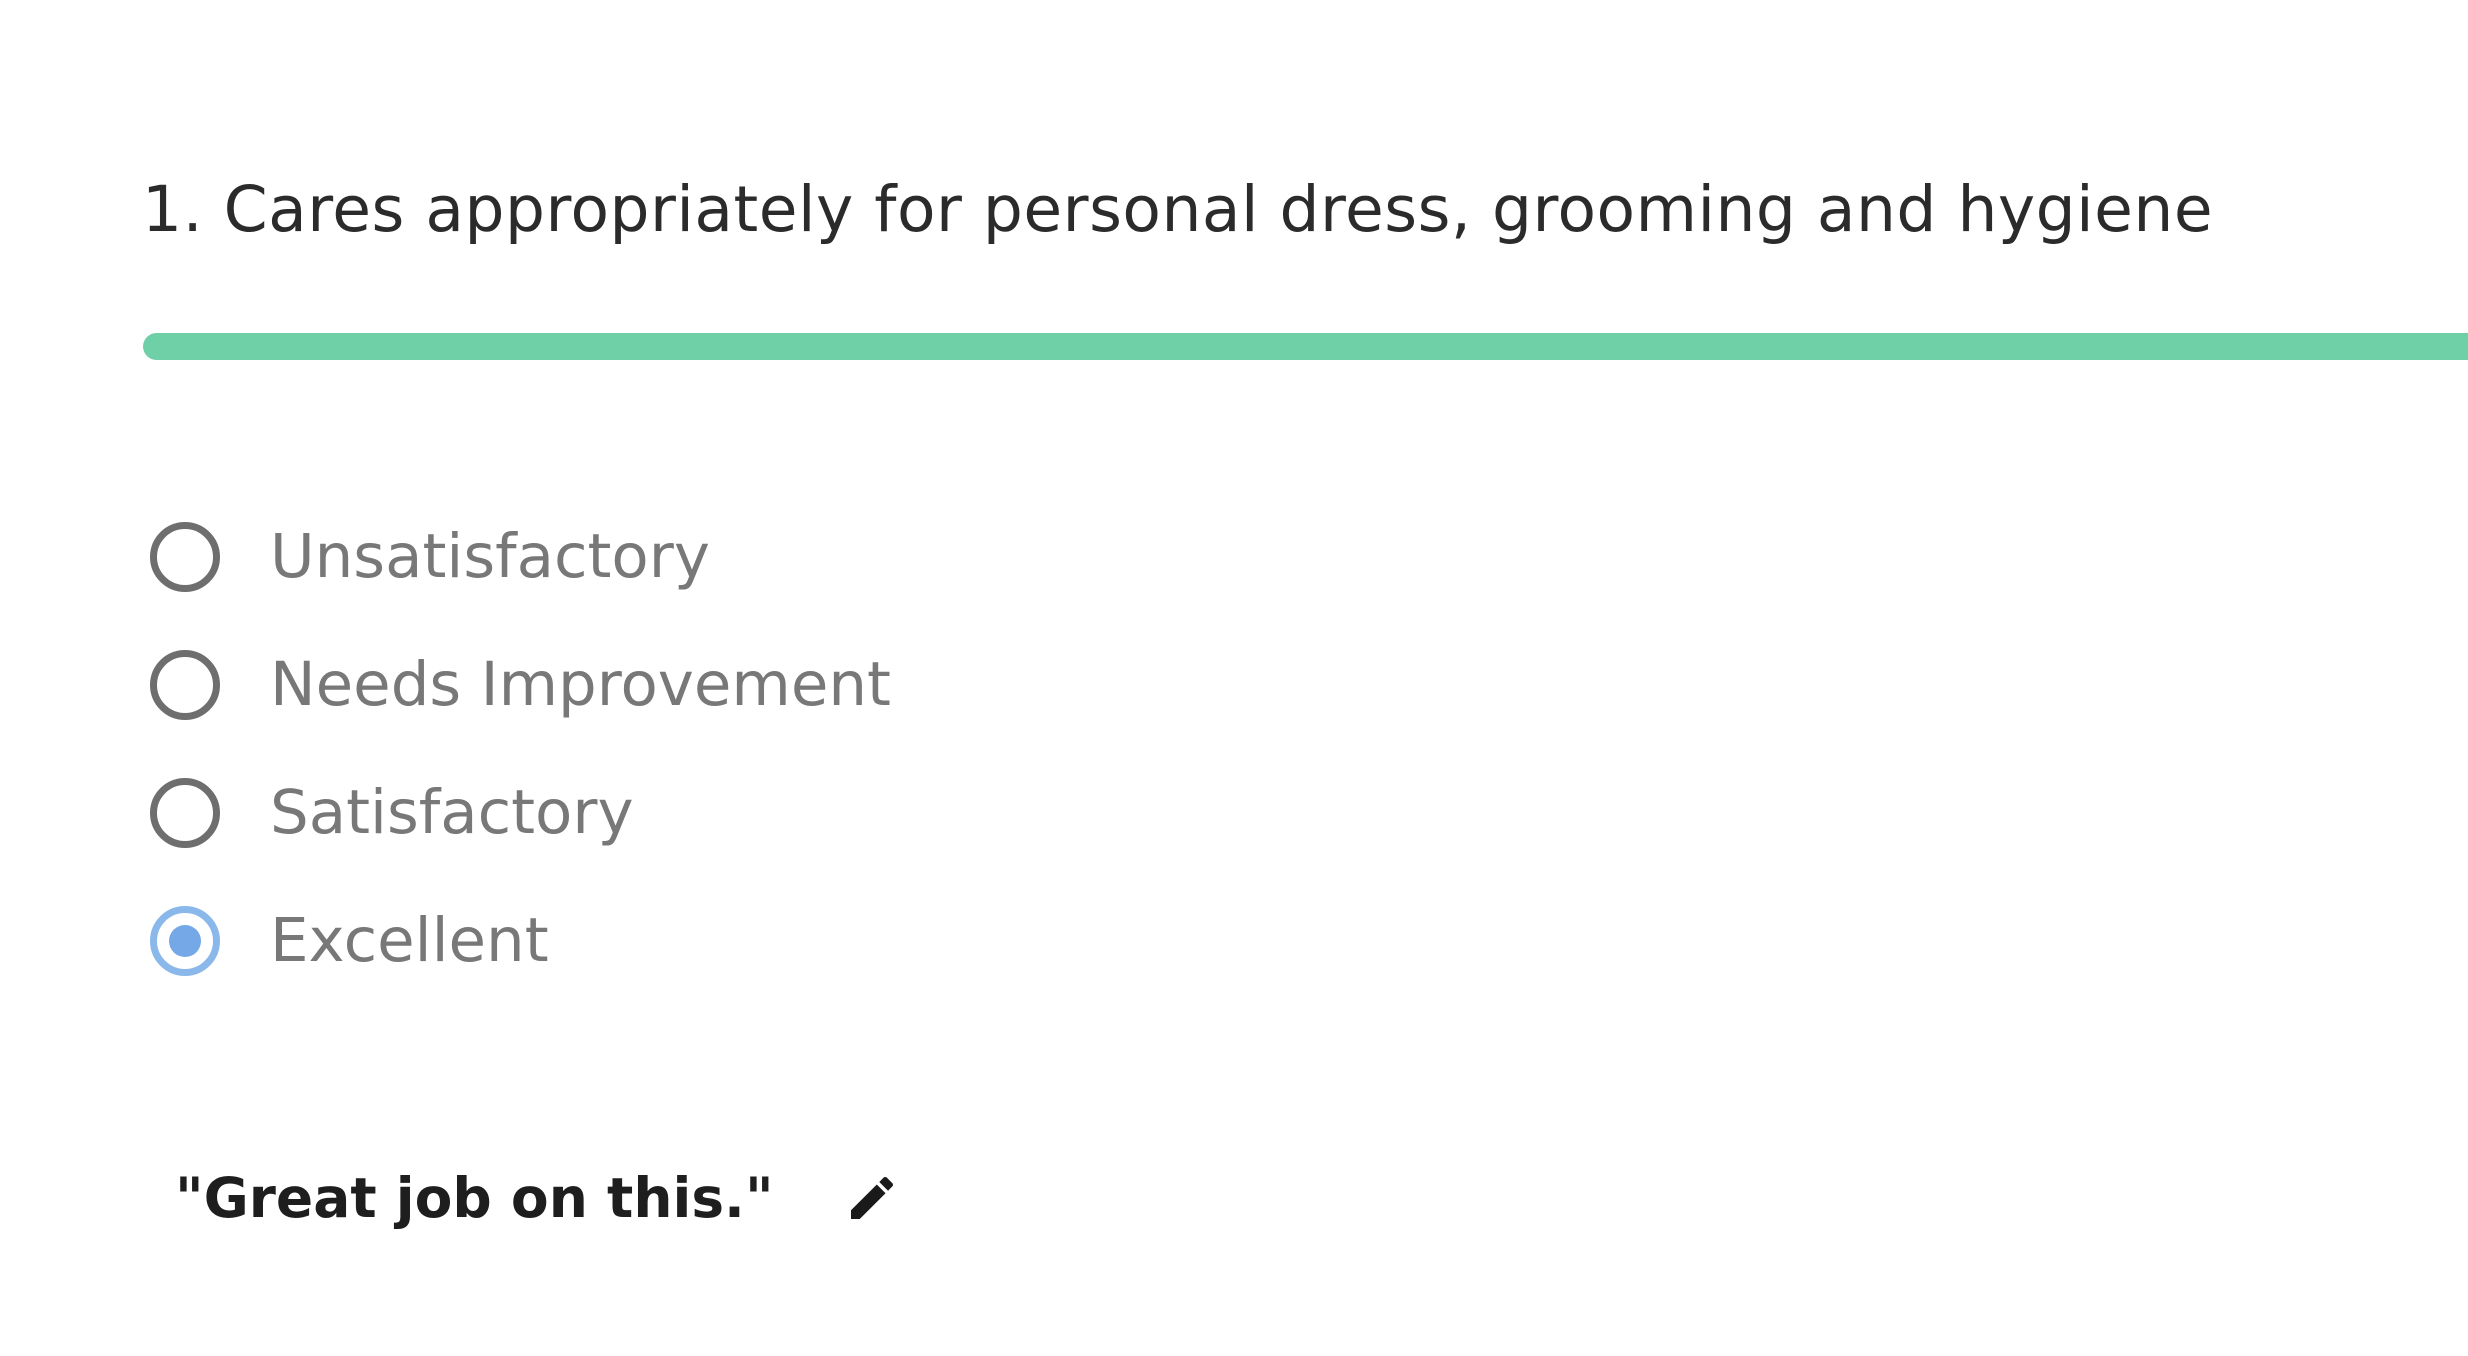 Image resolution: width=2468 pixels, height=1356 pixels. What do you see at coordinates (185, 813) in the screenshot?
I see `radio-satisfactory` at bounding box center [185, 813].